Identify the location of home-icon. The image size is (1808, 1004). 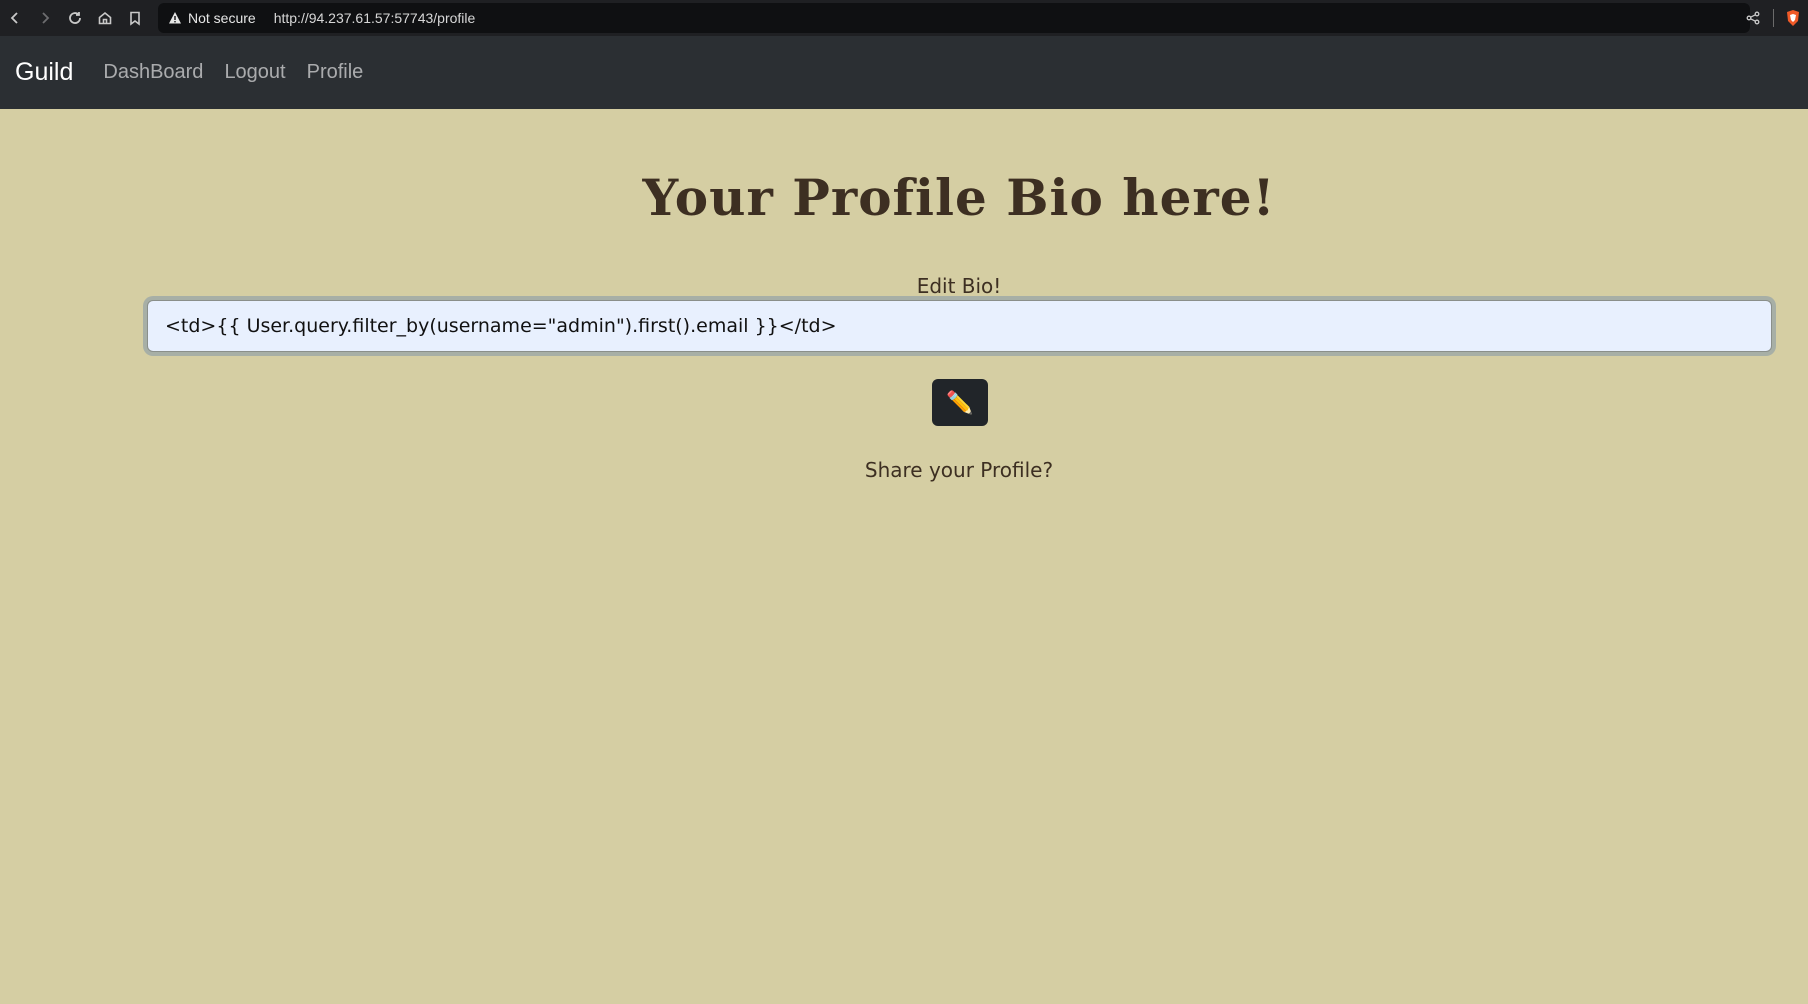
(105, 18).